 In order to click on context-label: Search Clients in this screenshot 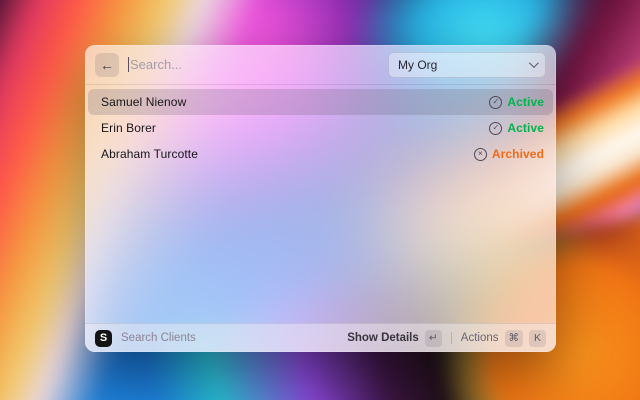, I will do `click(158, 338)`.